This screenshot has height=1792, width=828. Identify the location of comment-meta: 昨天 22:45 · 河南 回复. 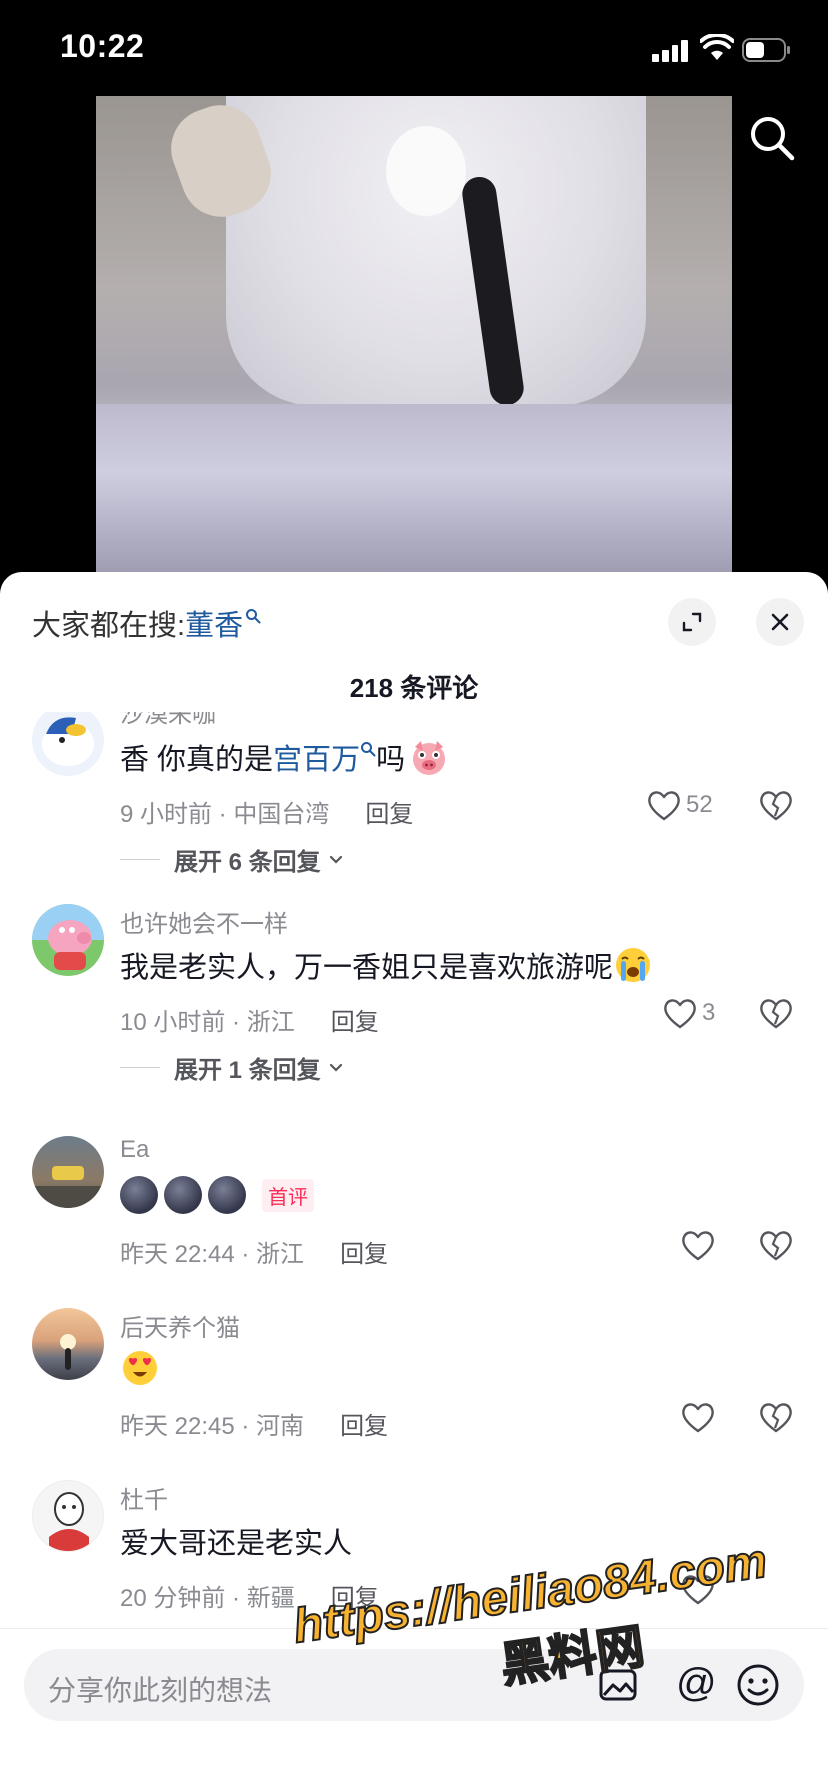
(254, 1423).